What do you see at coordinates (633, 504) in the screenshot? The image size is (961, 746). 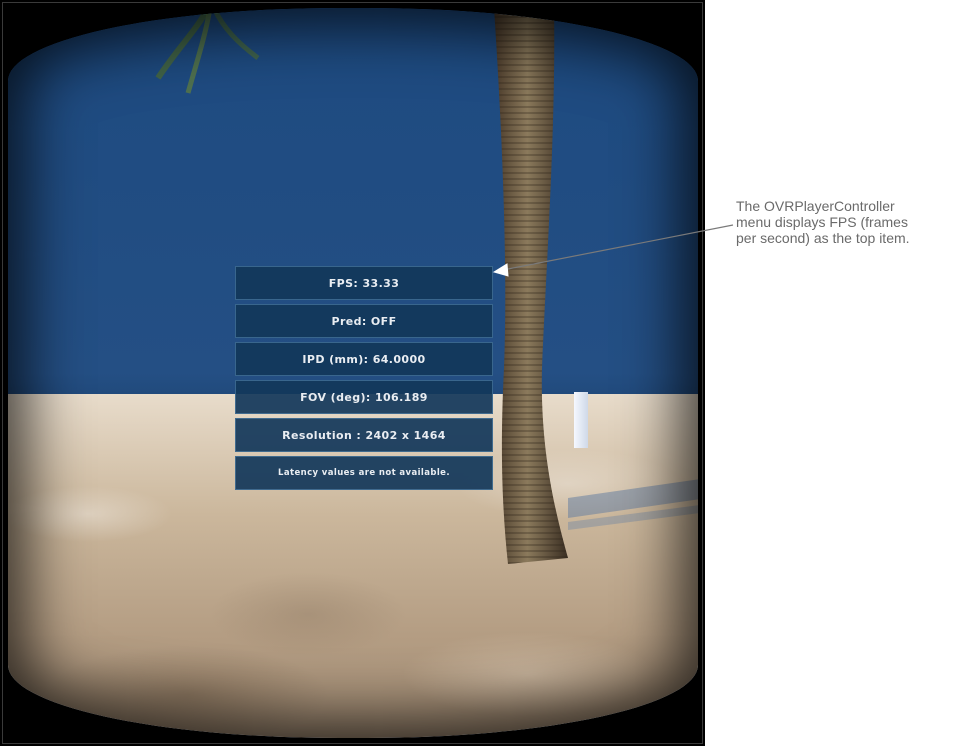 I see `tree-shadow-icon` at bounding box center [633, 504].